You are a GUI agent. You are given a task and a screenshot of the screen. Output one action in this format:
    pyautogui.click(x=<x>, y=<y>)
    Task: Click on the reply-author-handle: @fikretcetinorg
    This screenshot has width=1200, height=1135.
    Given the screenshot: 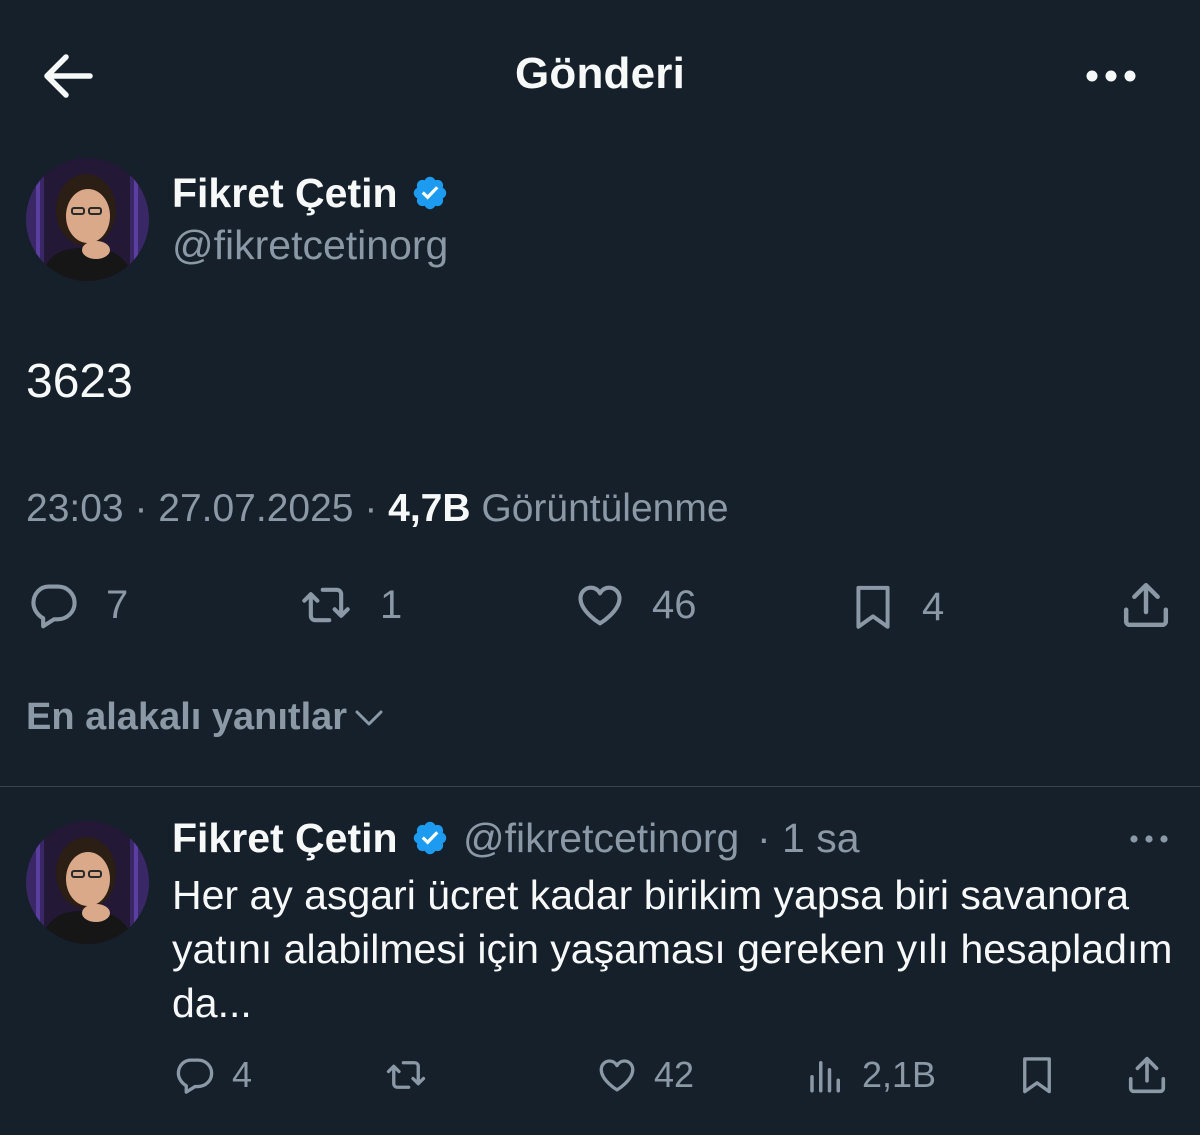 What is the action you would take?
    pyautogui.click(x=601, y=838)
    